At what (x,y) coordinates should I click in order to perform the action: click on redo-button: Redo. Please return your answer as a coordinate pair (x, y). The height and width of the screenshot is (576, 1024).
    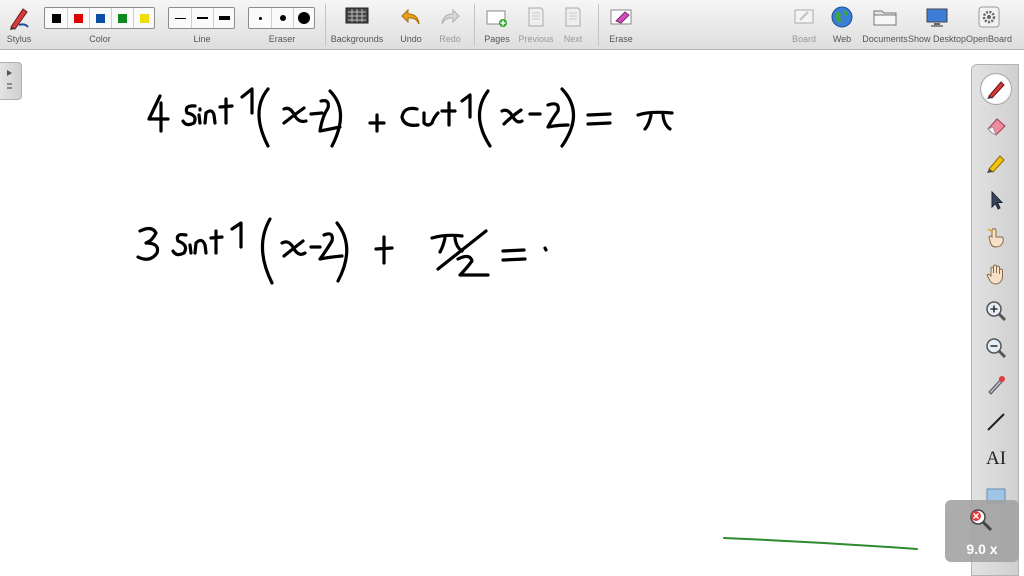
    Looking at the image, I should click on (450, 25).